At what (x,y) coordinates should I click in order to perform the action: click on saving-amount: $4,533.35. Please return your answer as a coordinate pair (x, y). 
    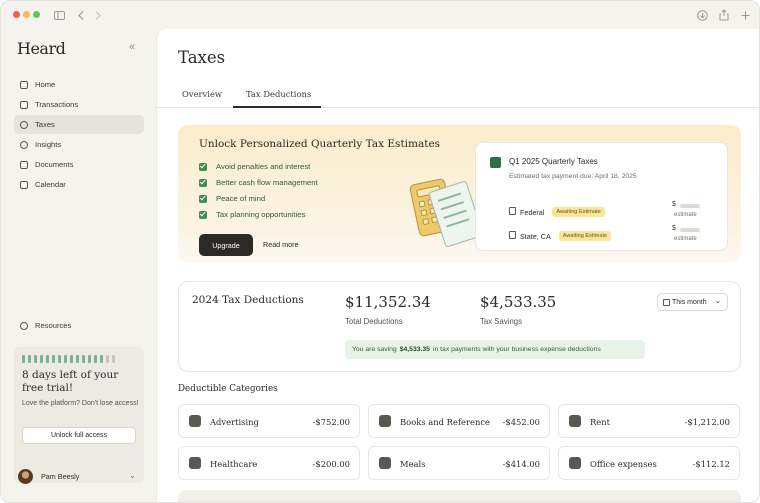
    Looking at the image, I should click on (414, 349).